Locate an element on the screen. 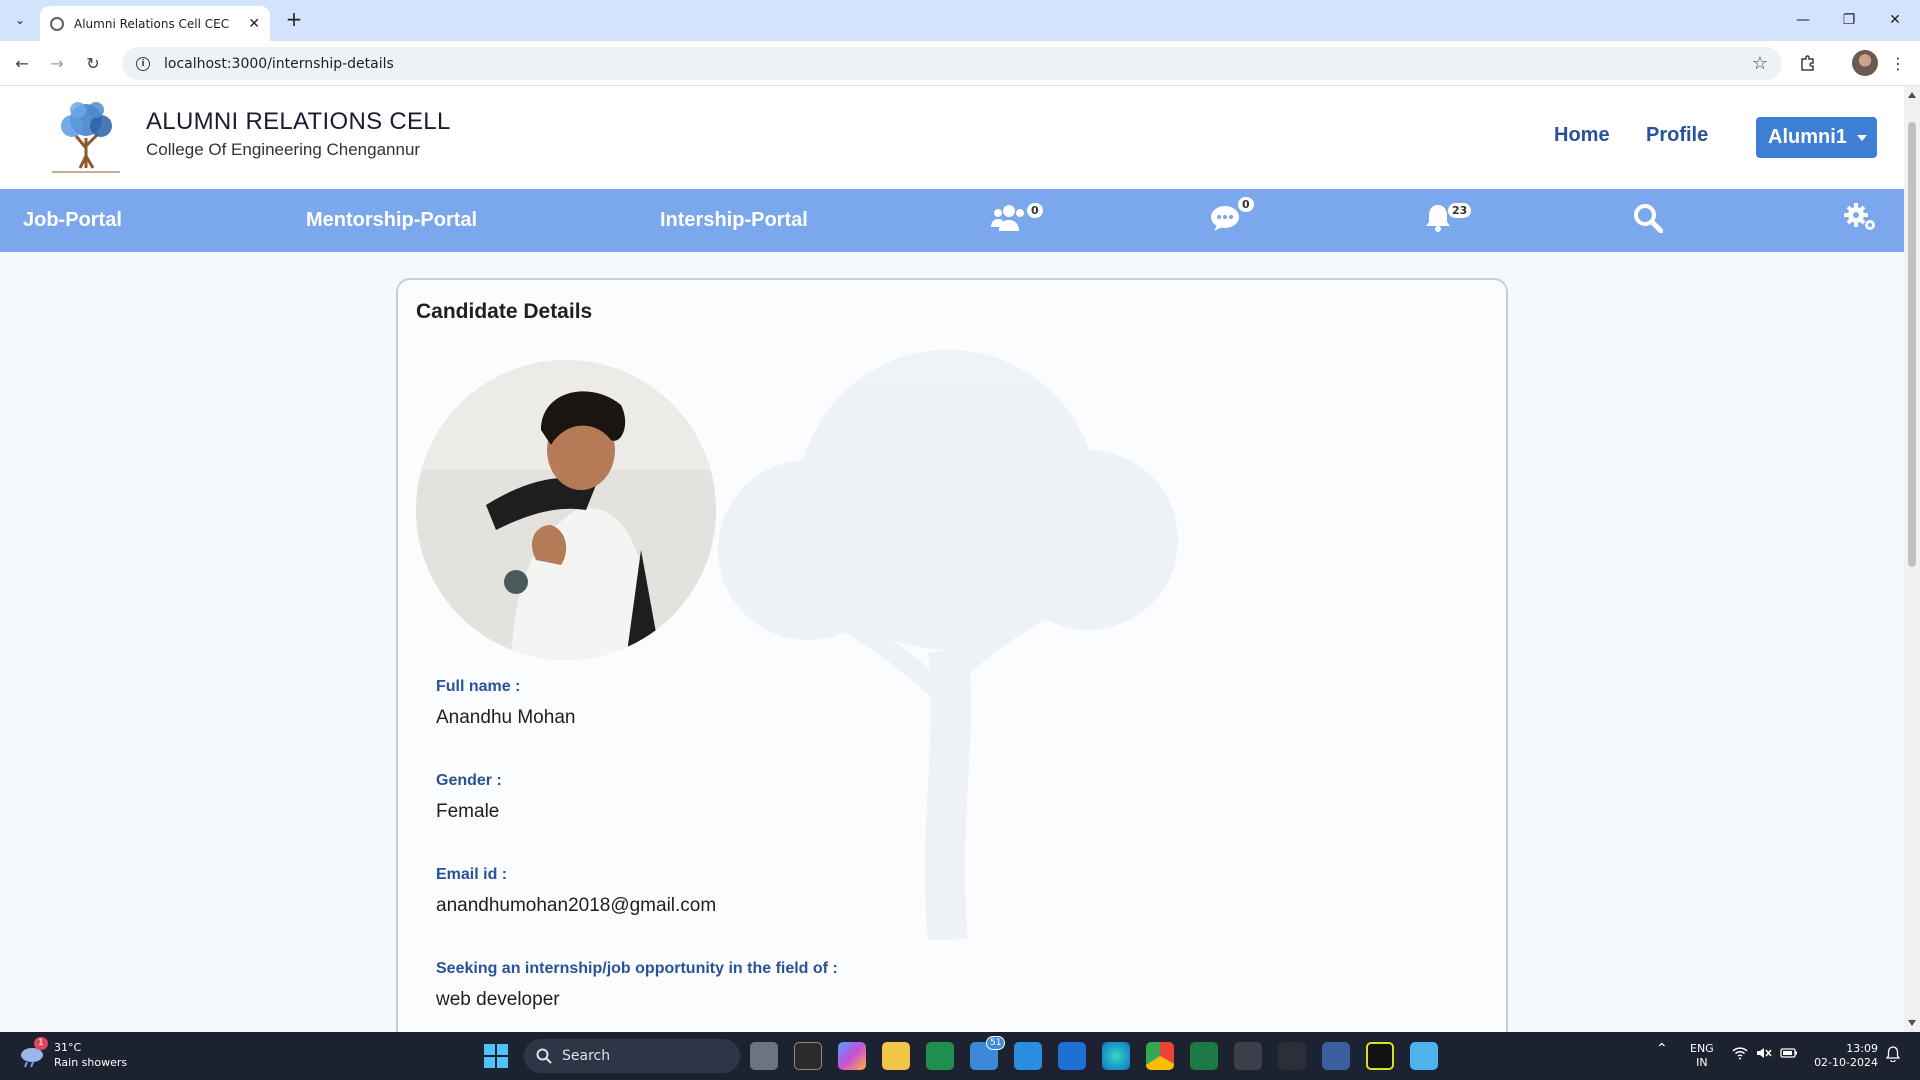 Image resolution: width=1920 pixels, height=1080 pixels. browser-tab-bar: ⌄ Alumni Relations Cell CEC ✕ + — ❐ ✕ is located at coordinates (960, 20).